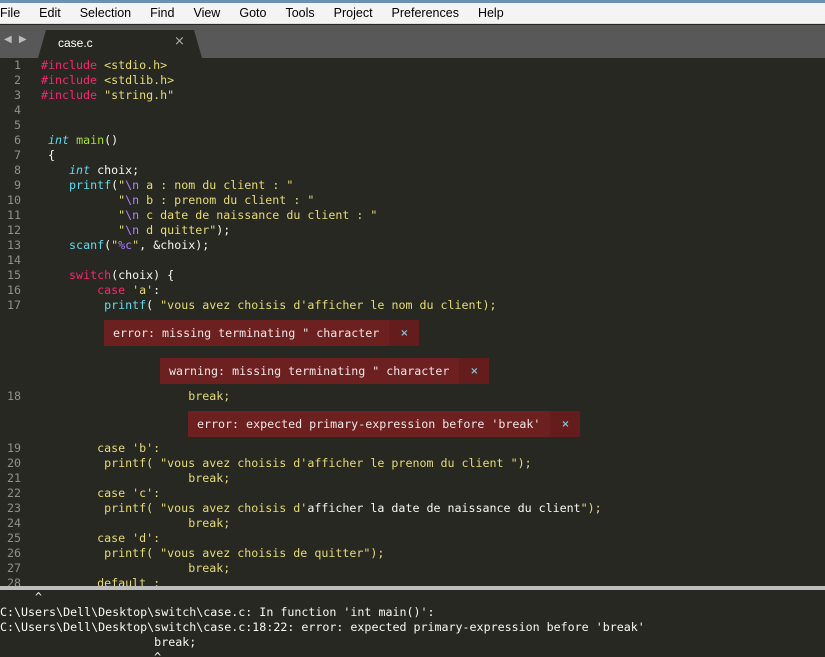 Image resolution: width=825 pixels, height=657 pixels. What do you see at coordinates (105, 13) in the screenshot?
I see `menu-selection: Selection` at bounding box center [105, 13].